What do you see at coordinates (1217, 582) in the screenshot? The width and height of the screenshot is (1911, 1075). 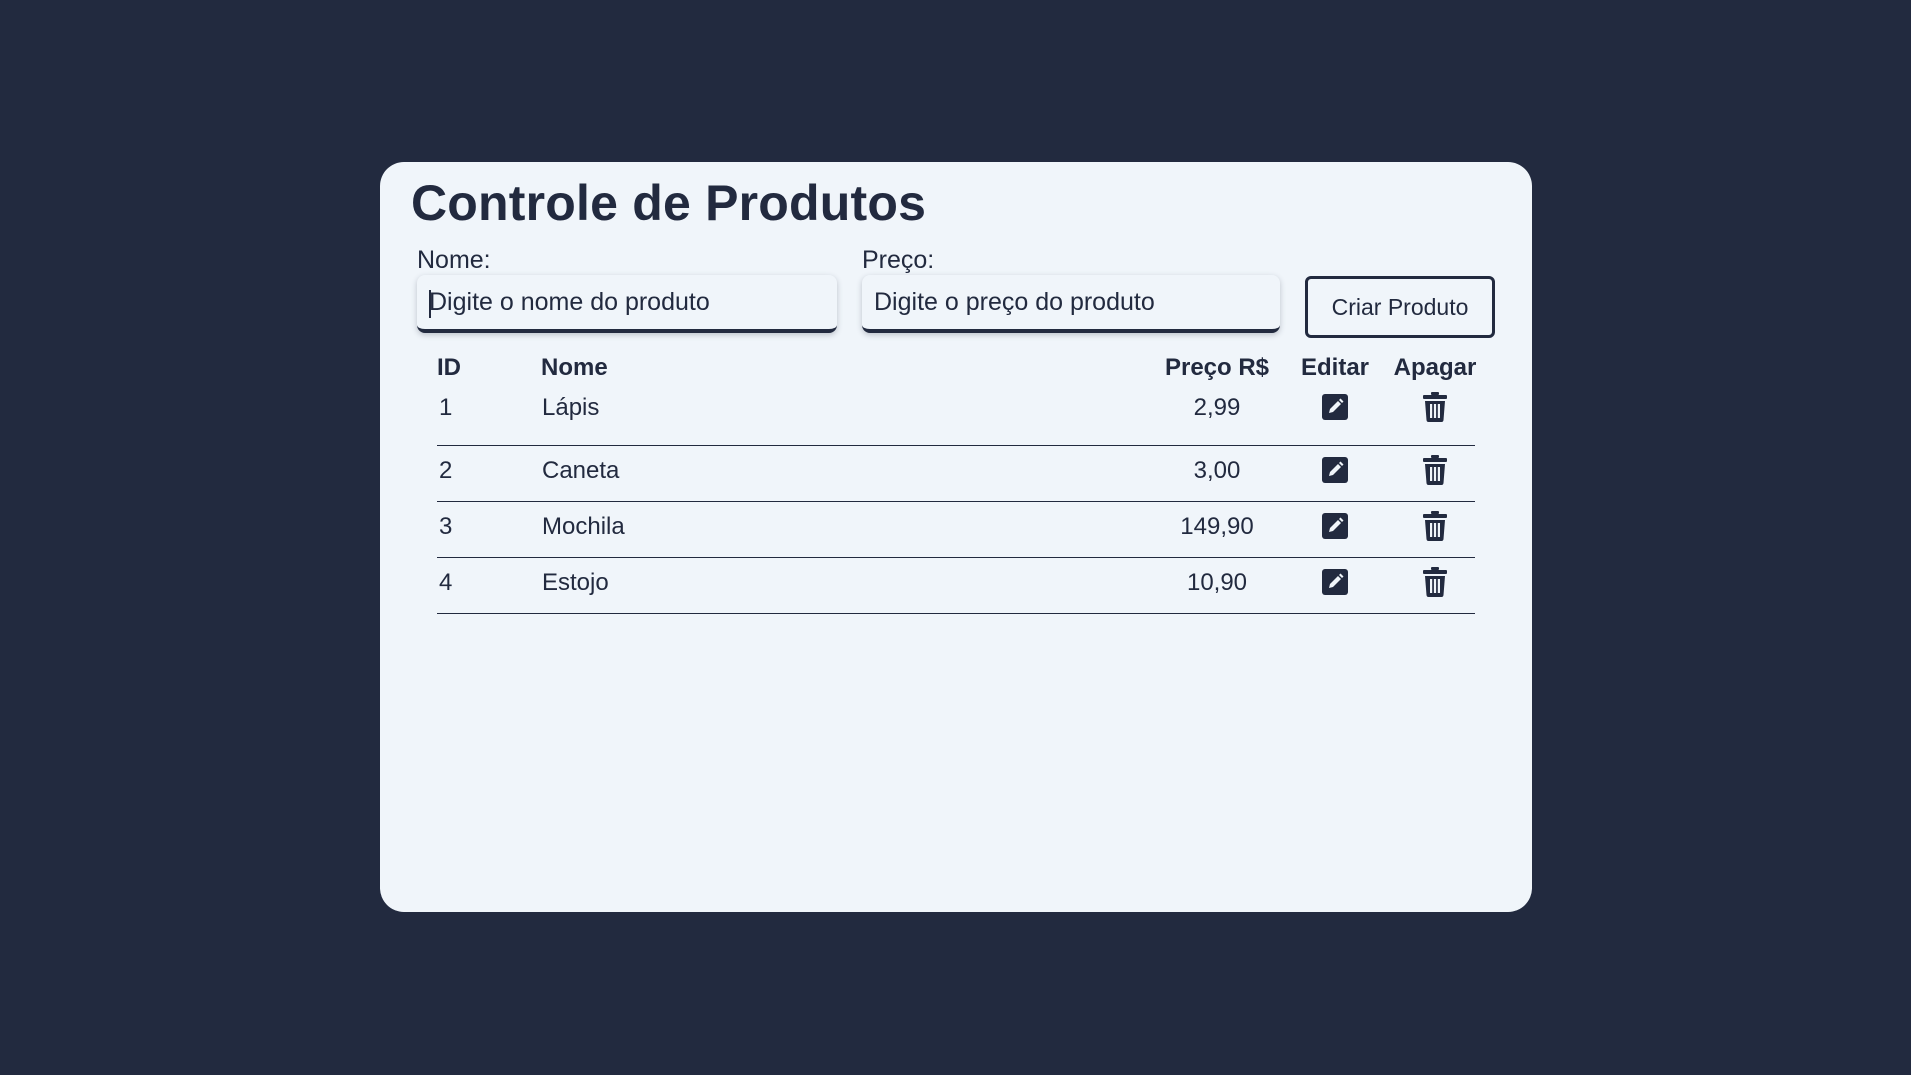 I see `cell-price: 10,90` at bounding box center [1217, 582].